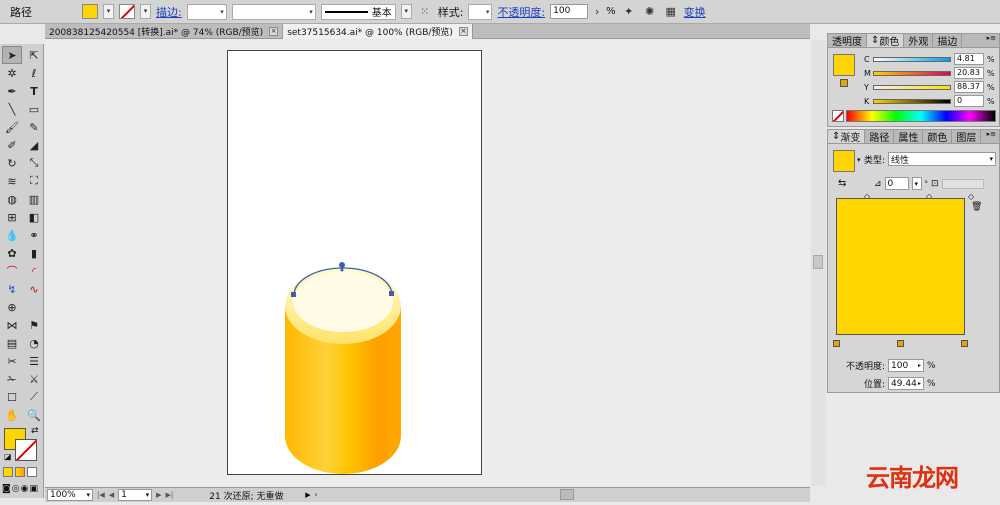 This screenshot has height=505, width=1000. What do you see at coordinates (838, 116) in the screenshot?
I see `none-color-icon` at bounding box center [838, 116].